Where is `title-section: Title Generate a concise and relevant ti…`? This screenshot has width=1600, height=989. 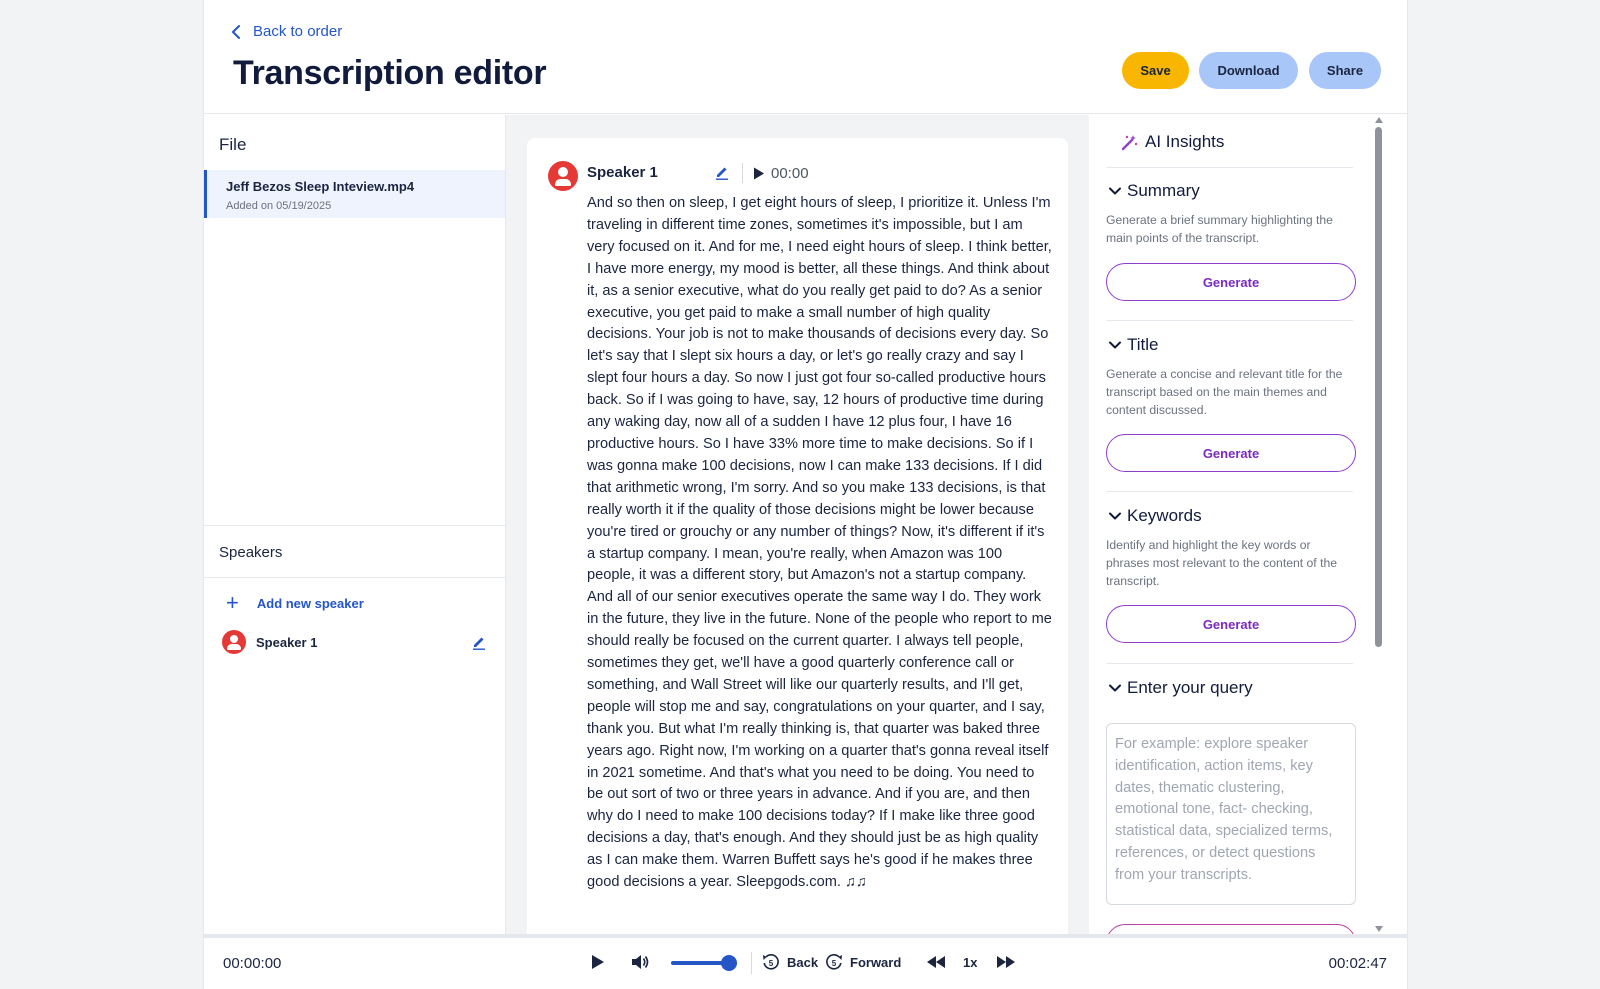
title-section: Title Generate a concise and relevant ti… is located at coordinates (1231, 405).